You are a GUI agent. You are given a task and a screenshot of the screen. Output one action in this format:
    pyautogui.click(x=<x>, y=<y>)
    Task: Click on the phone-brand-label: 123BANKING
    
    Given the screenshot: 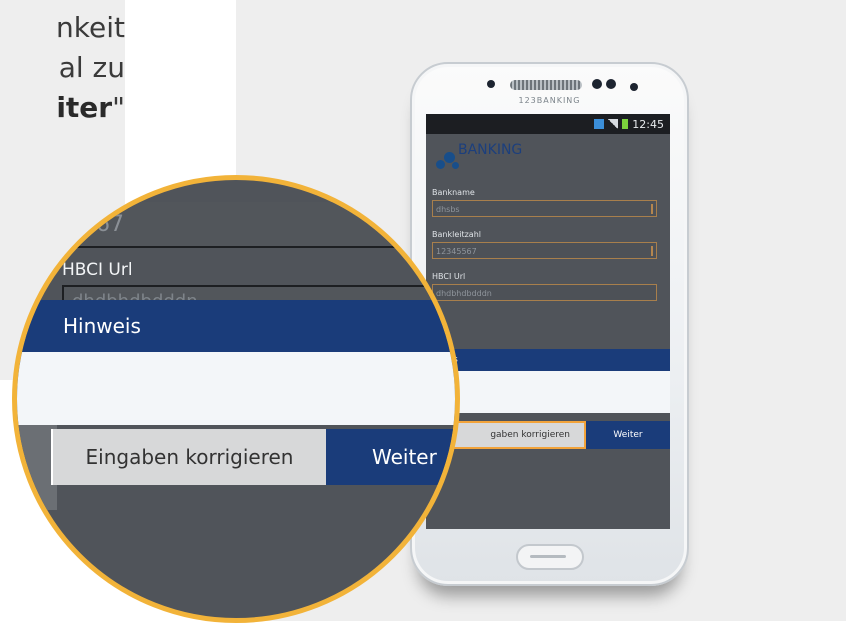 What is the action you would take?
    pyautogui.click(x=549, y=100)
    